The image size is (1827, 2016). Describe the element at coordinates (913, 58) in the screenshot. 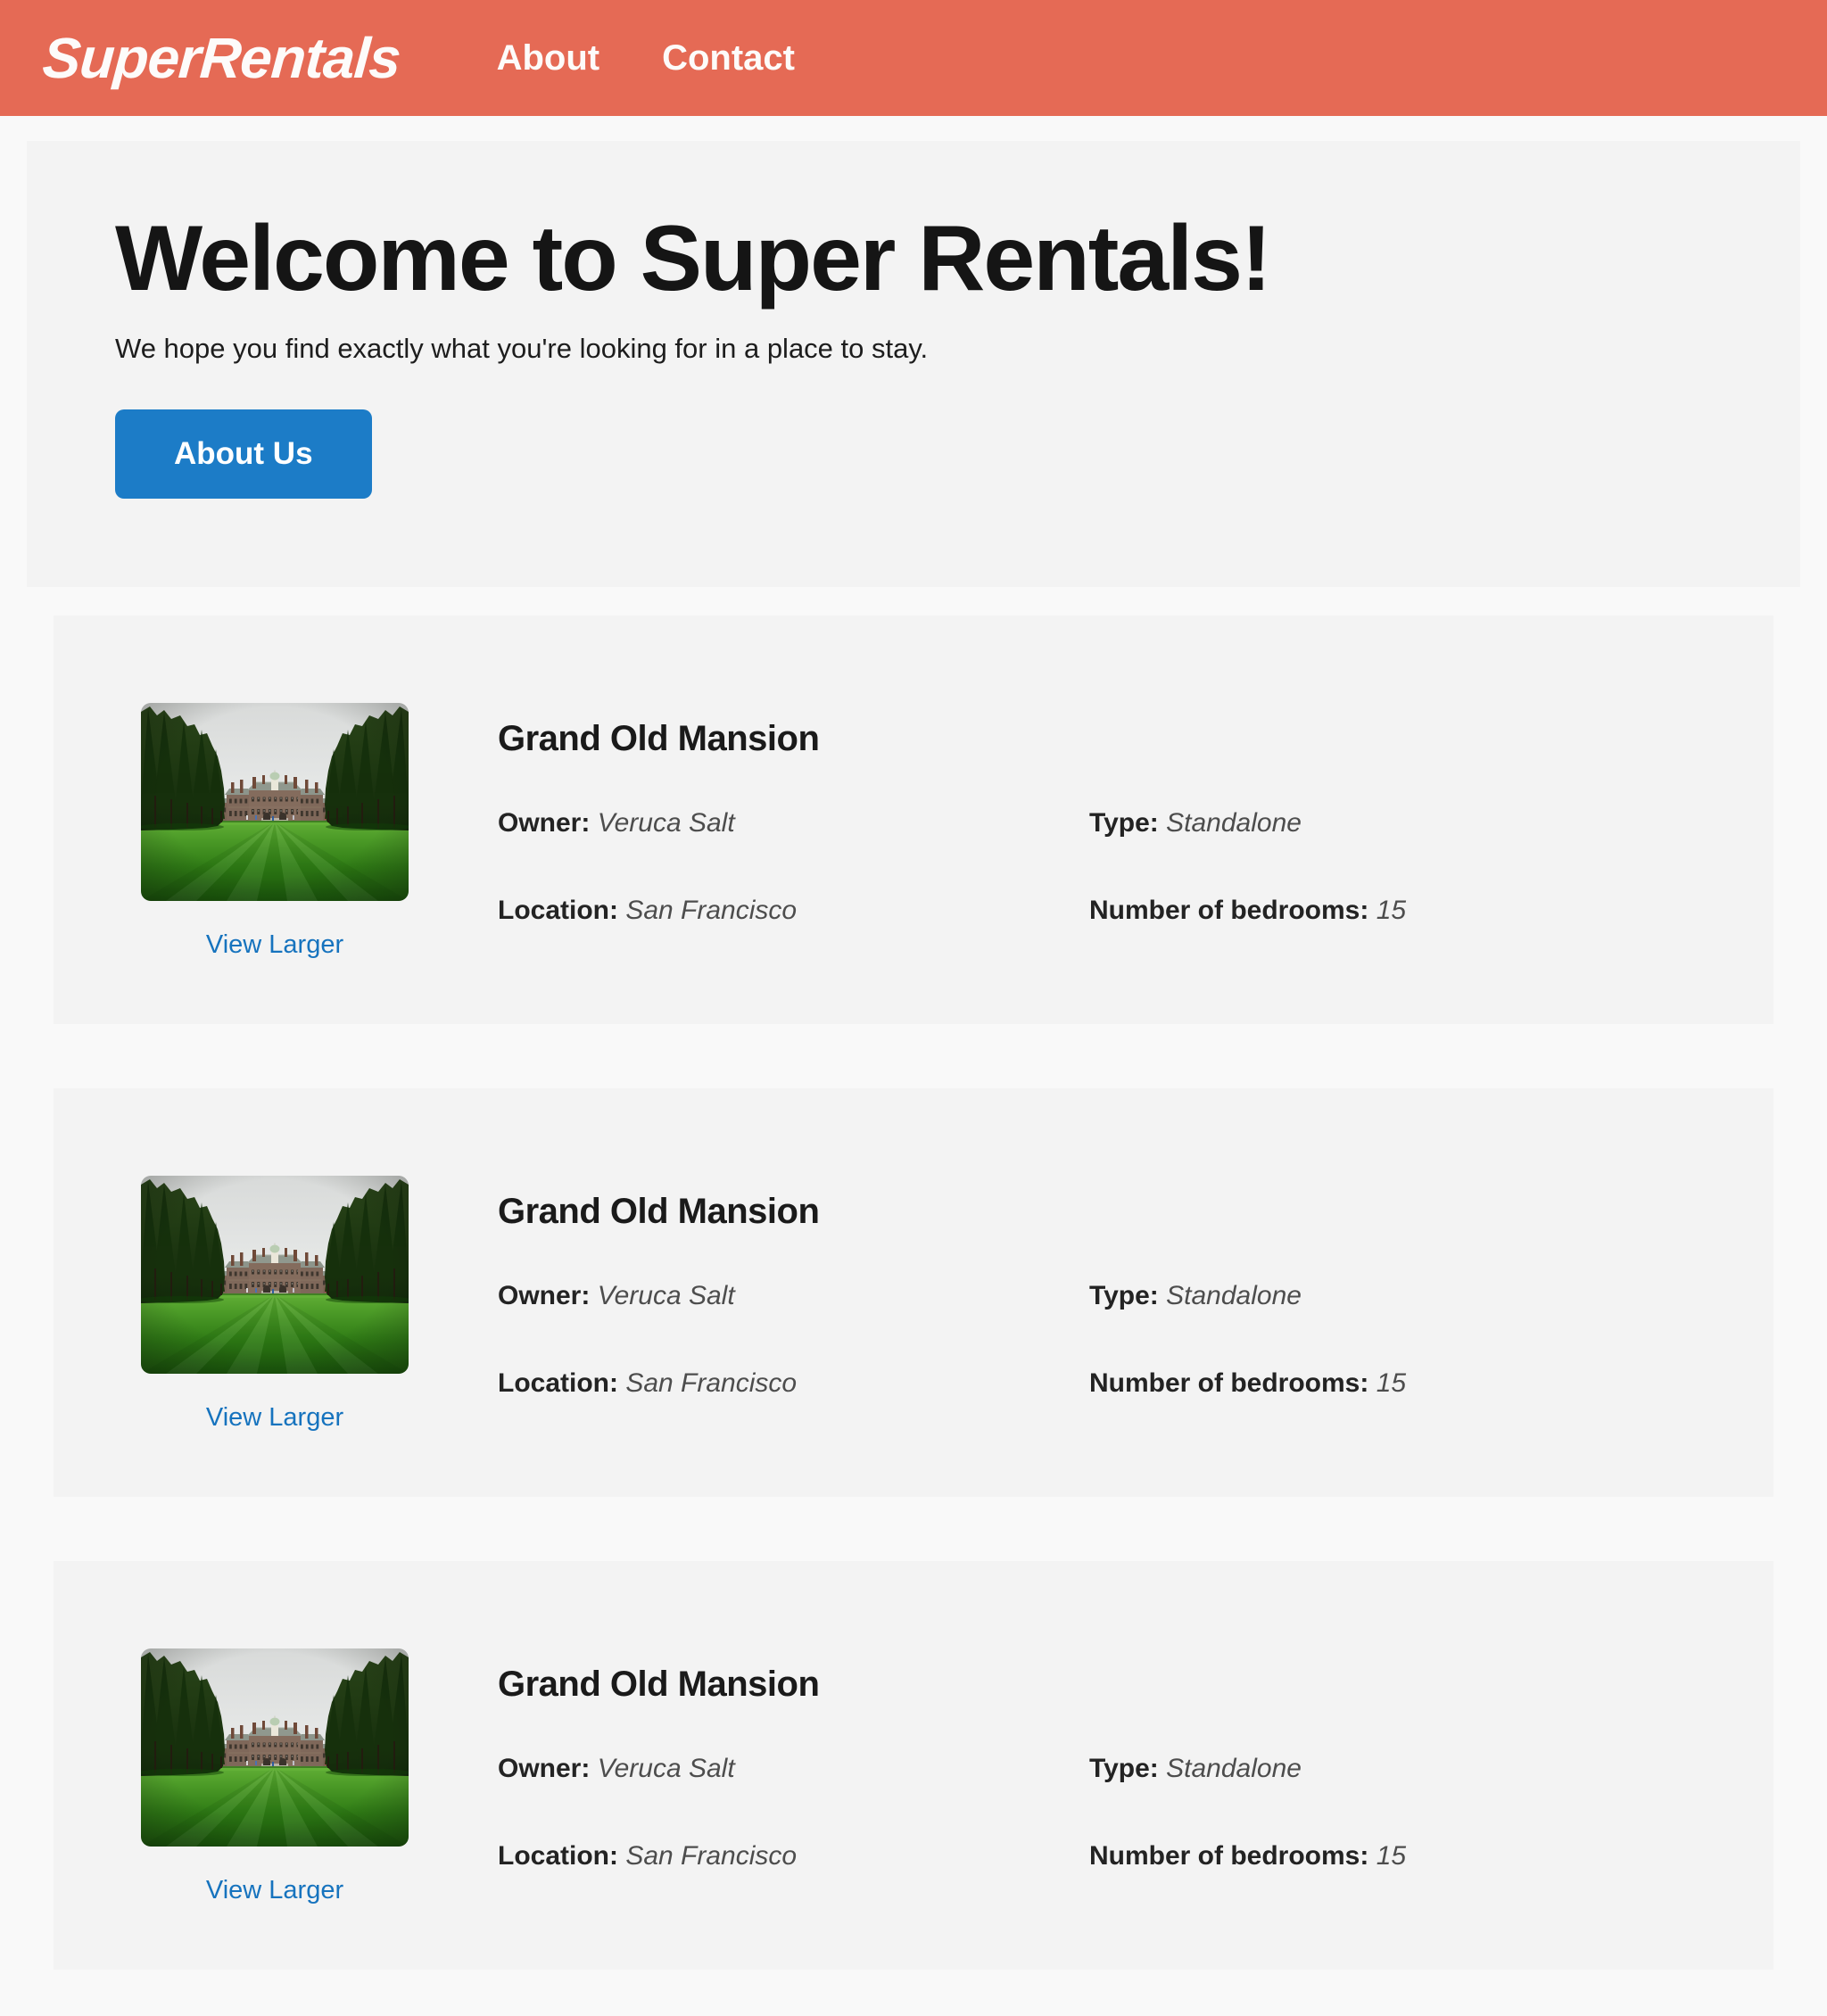

I see `navbar: SuperRentals About Contact` at that location.